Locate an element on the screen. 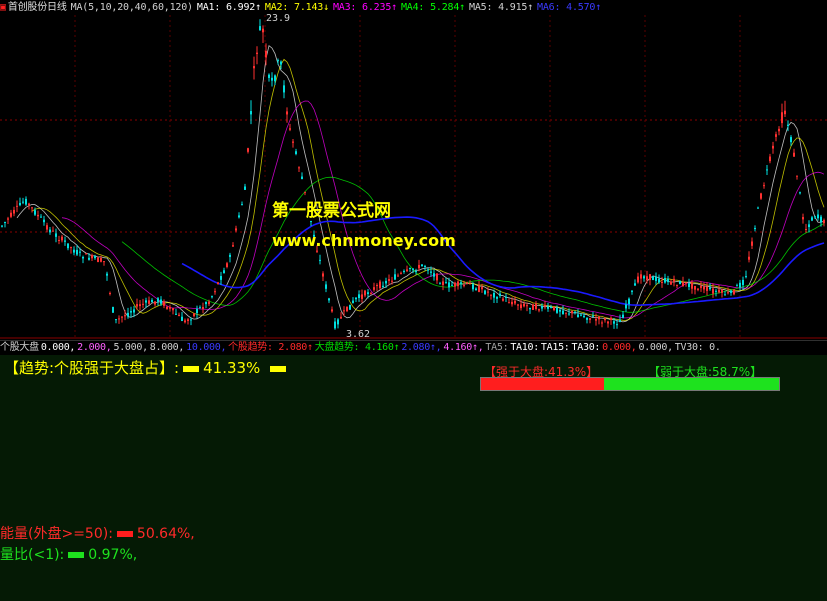  watermark-title: 第一股票公式网 is located at coordinates (331, 211).